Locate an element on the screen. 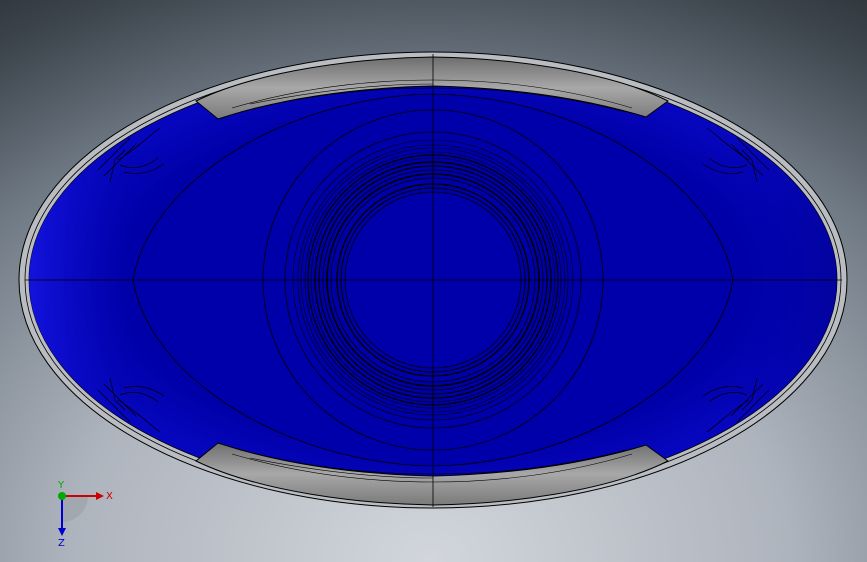 The width and height of the screenshot is (867, 562). orientation-triad: X Y Z is located at coordinates (85, 514).